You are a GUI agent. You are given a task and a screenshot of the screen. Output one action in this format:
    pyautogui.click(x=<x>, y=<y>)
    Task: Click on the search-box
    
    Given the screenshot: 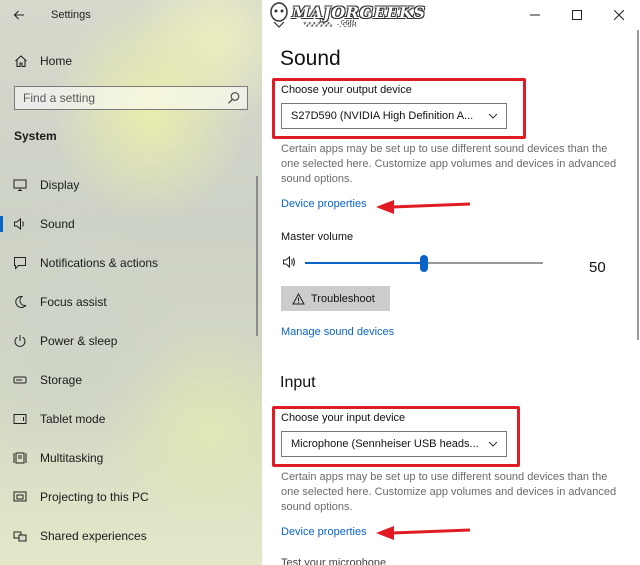 What is the action you would take?
    pyautogui.click(x=131, y=98)
    